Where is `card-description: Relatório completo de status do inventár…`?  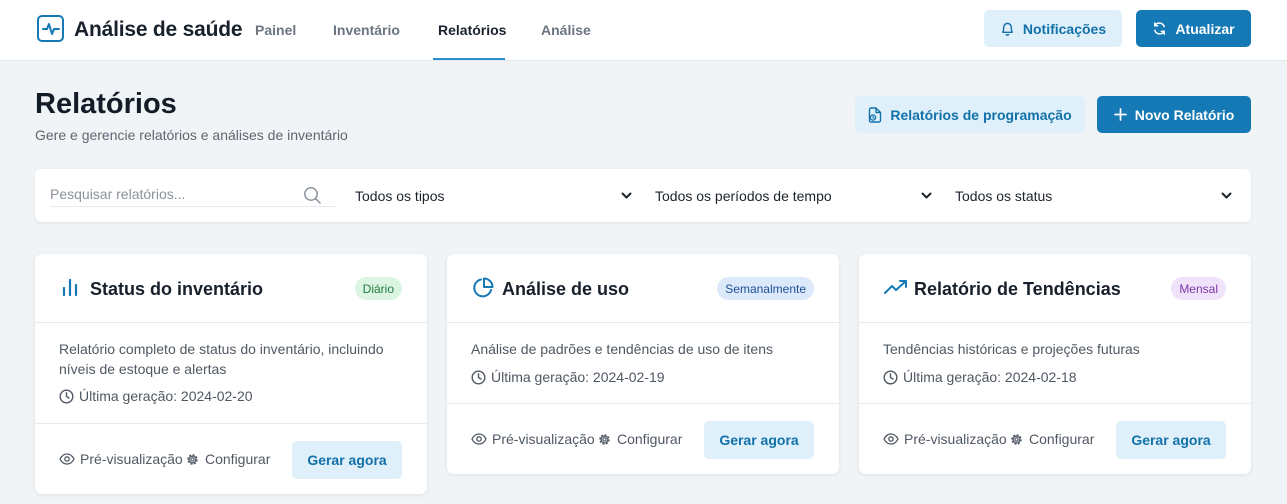
card-description: Relatório completo de status do inventár… is located at coordinates (221, 359).